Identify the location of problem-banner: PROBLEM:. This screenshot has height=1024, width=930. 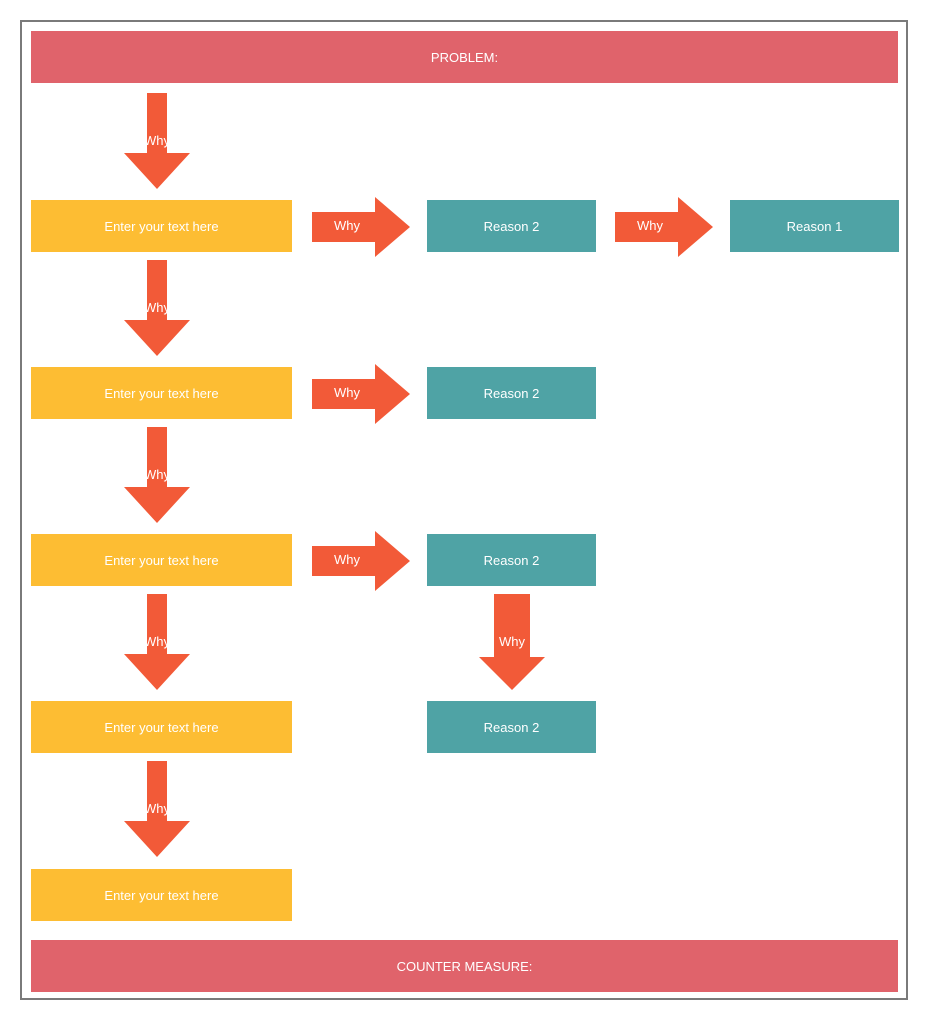
(464, 57).